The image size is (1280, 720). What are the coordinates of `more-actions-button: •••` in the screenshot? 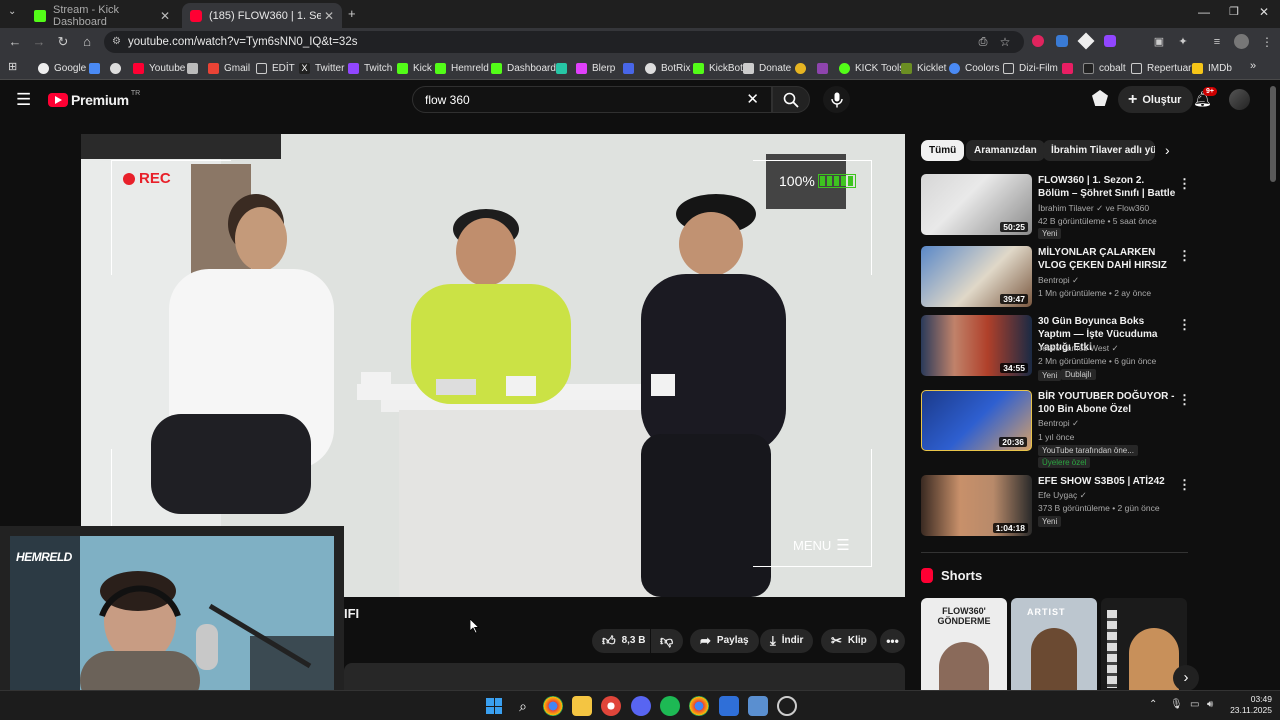 It's located at (892, 641).